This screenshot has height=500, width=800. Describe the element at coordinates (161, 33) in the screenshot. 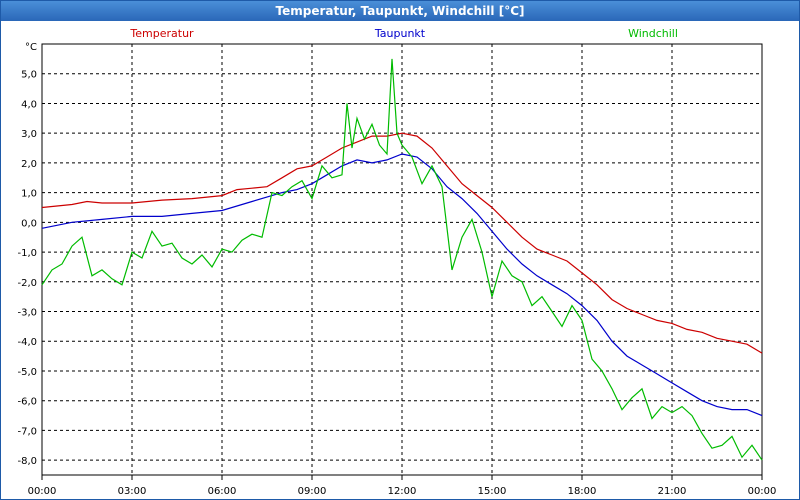

I see `legend-temperatur: Temperatur` at that location.